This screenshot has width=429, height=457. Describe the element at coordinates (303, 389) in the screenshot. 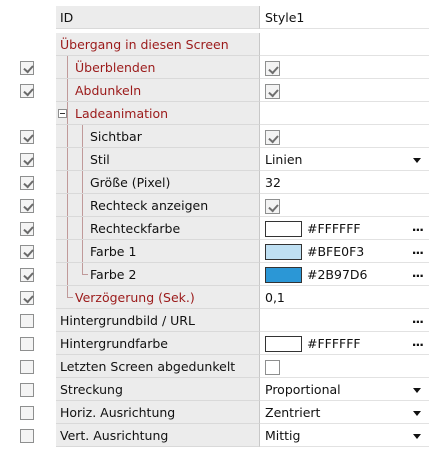

I see `stretch-value: Proportional` at that location.